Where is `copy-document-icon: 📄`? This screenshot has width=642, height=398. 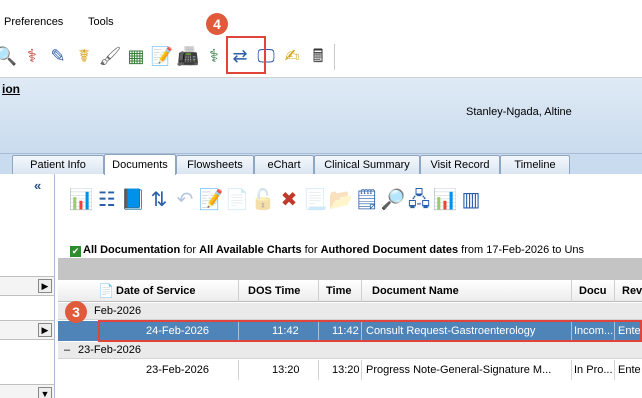 copy-document-icon: 📄 is located at coordinates (237, 200).